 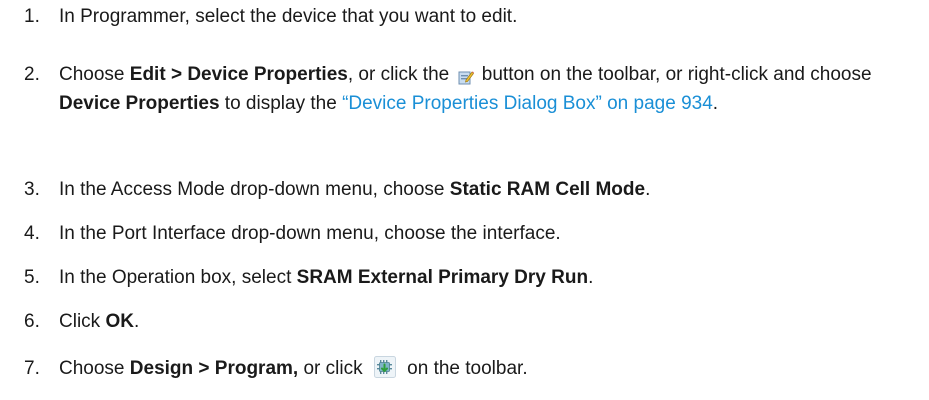 What do you see at coordinates (139, 103) in the screenshot?
I see `menu-item-device-properties: Device Properties` at bounding box center [139, 103].